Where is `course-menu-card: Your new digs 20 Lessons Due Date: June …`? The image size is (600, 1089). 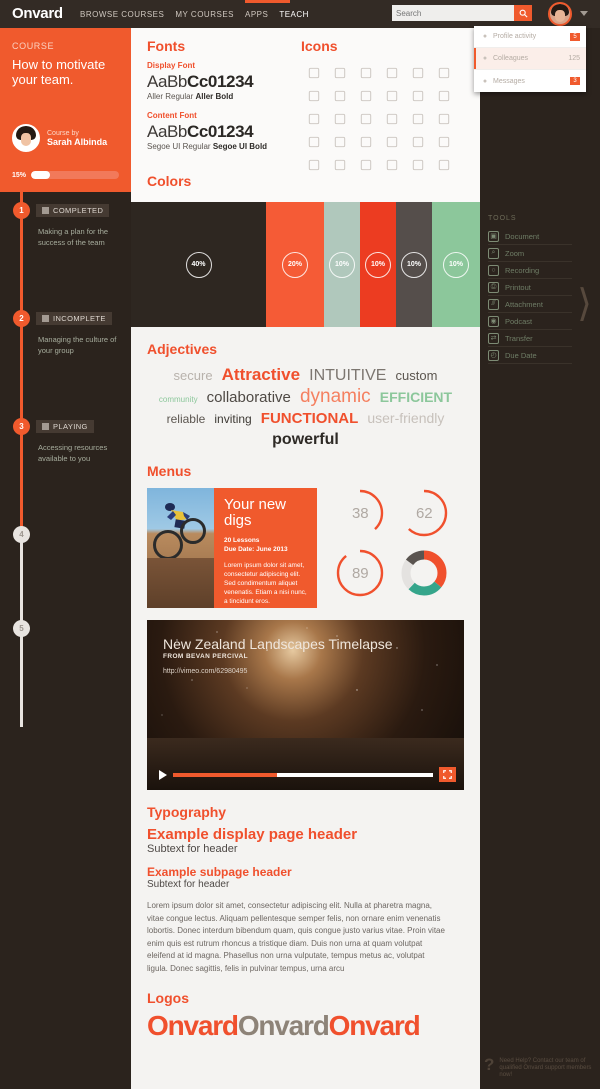
course-menu-card: Your new digs 20 Lessons Due Date: June … is located at coordinates (232, 548).